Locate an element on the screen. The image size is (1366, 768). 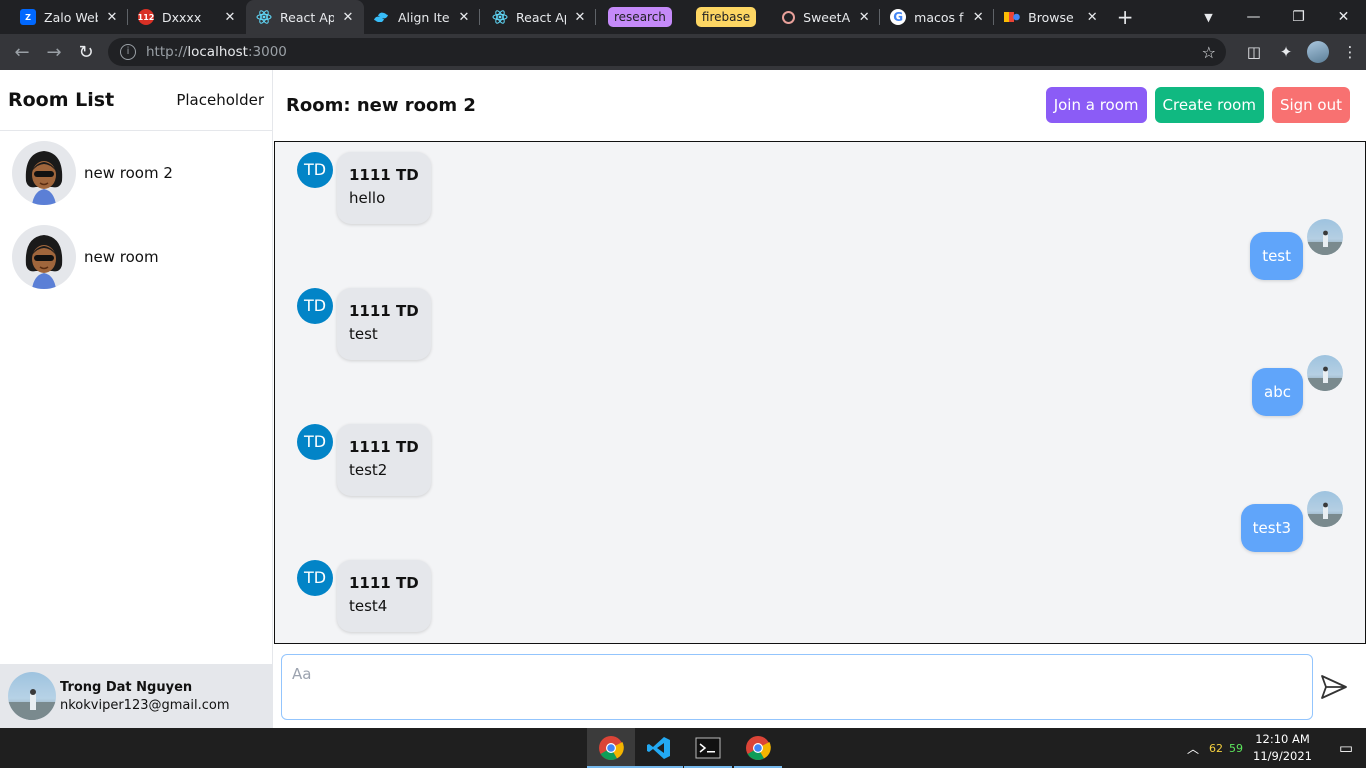
message-incoming: TD 1111 TD test4 is located at coordinates (364, 596).